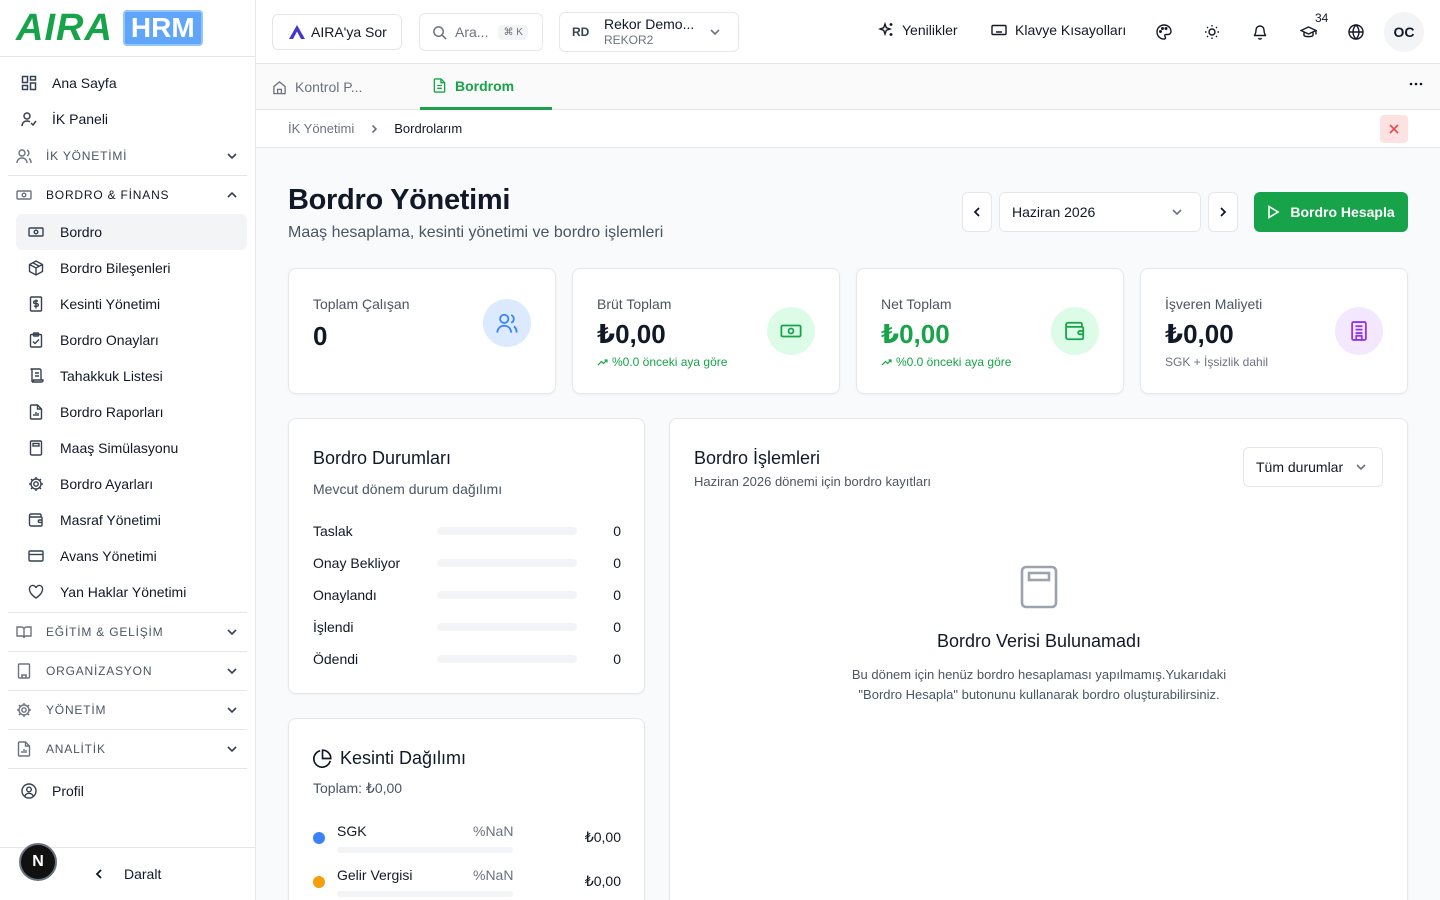 Image resolution: width=1440 pixels, height=900 pixels. I want to click on status-filter-select: Tüm durumlar, so click(1313, 467).